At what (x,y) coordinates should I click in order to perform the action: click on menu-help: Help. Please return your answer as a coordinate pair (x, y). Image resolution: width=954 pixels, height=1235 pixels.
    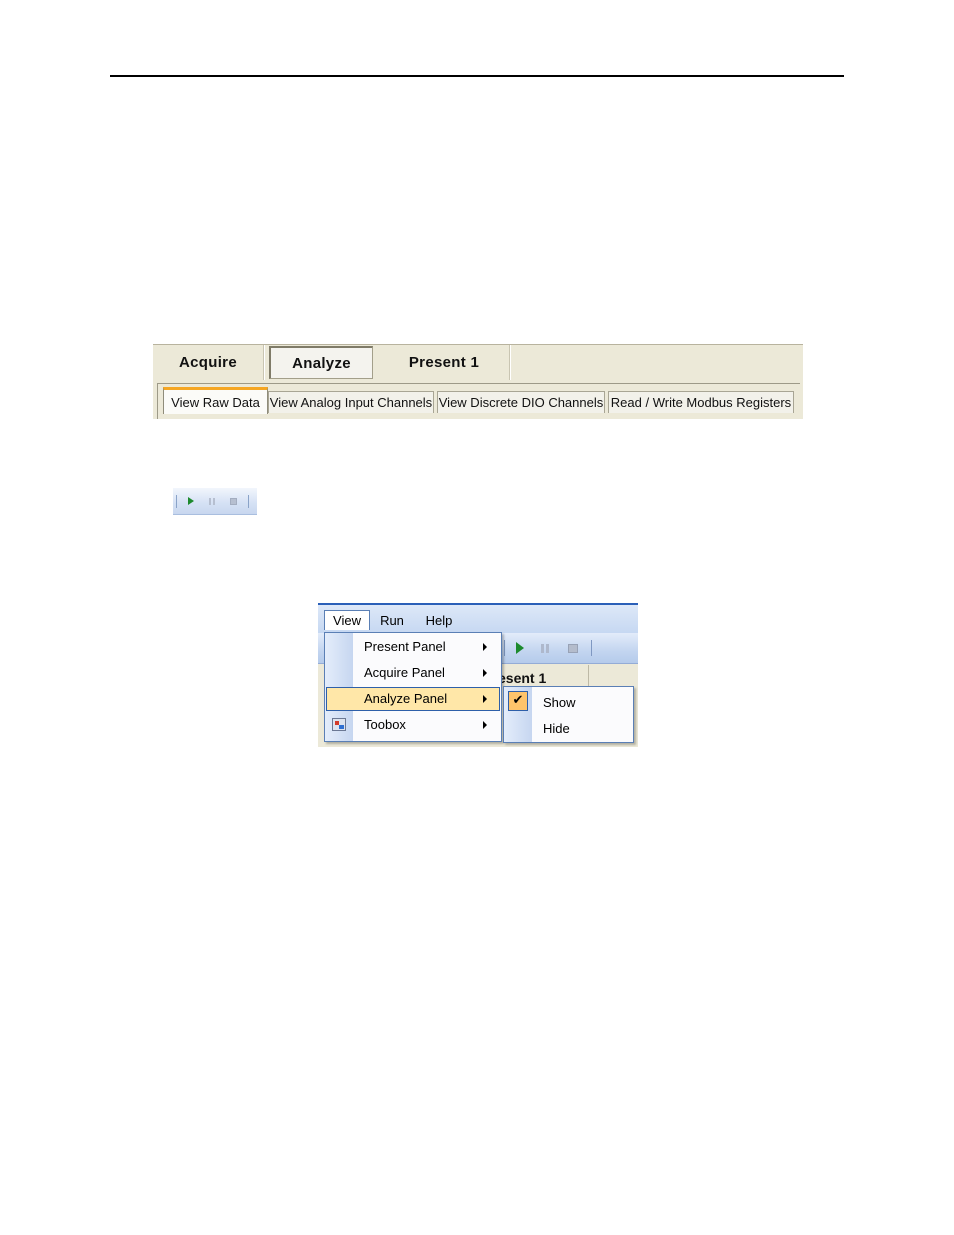
    Looking at the image, I should click on (439, 620).